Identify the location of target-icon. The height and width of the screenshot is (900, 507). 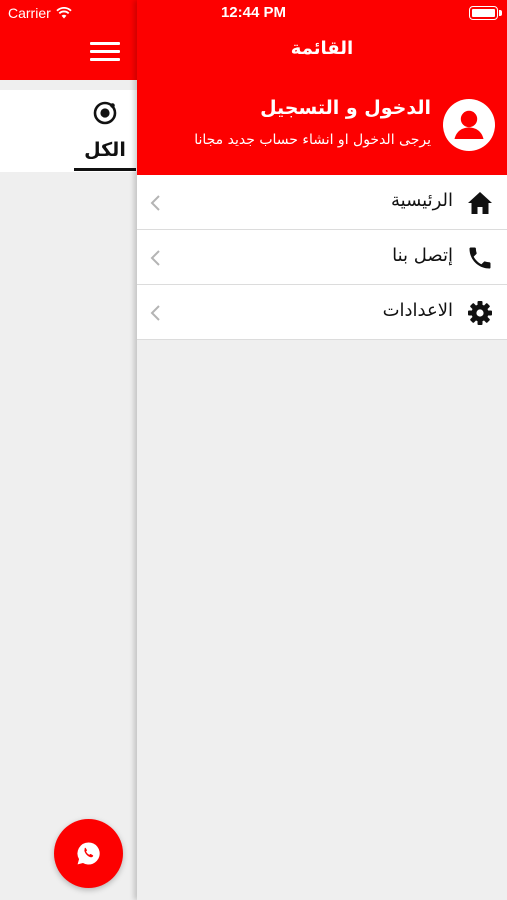
(105, 113).